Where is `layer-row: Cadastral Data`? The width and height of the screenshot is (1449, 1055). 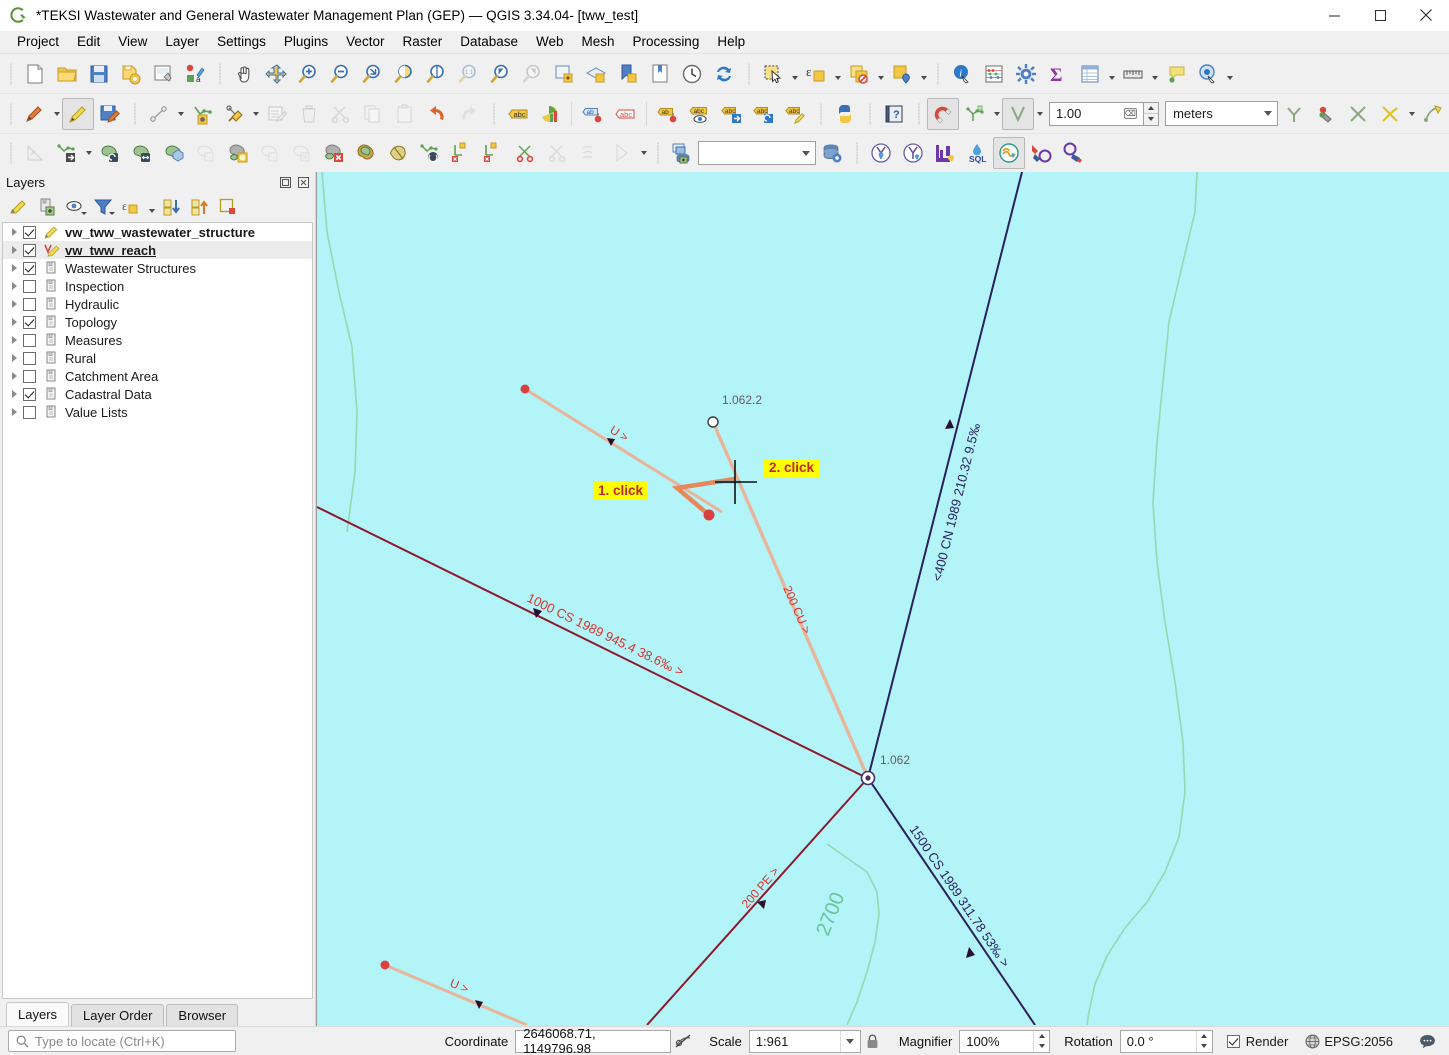 layer-row: Cadastral Data is located at coordinates (157, 394).